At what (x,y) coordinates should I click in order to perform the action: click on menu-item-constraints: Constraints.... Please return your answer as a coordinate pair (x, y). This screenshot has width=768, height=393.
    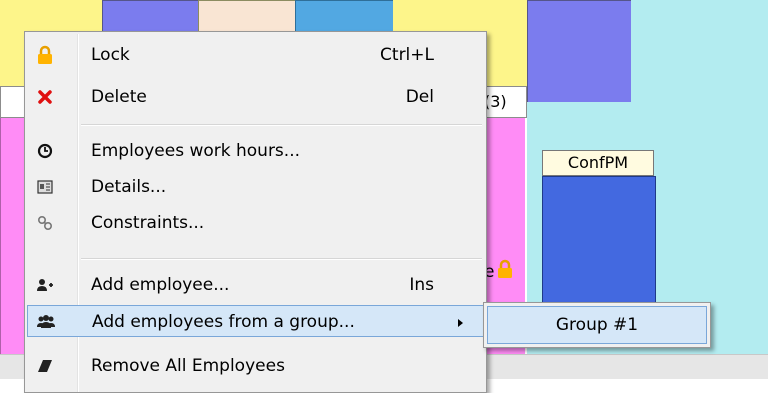
    Looking at the image, I should click on (255, 223).